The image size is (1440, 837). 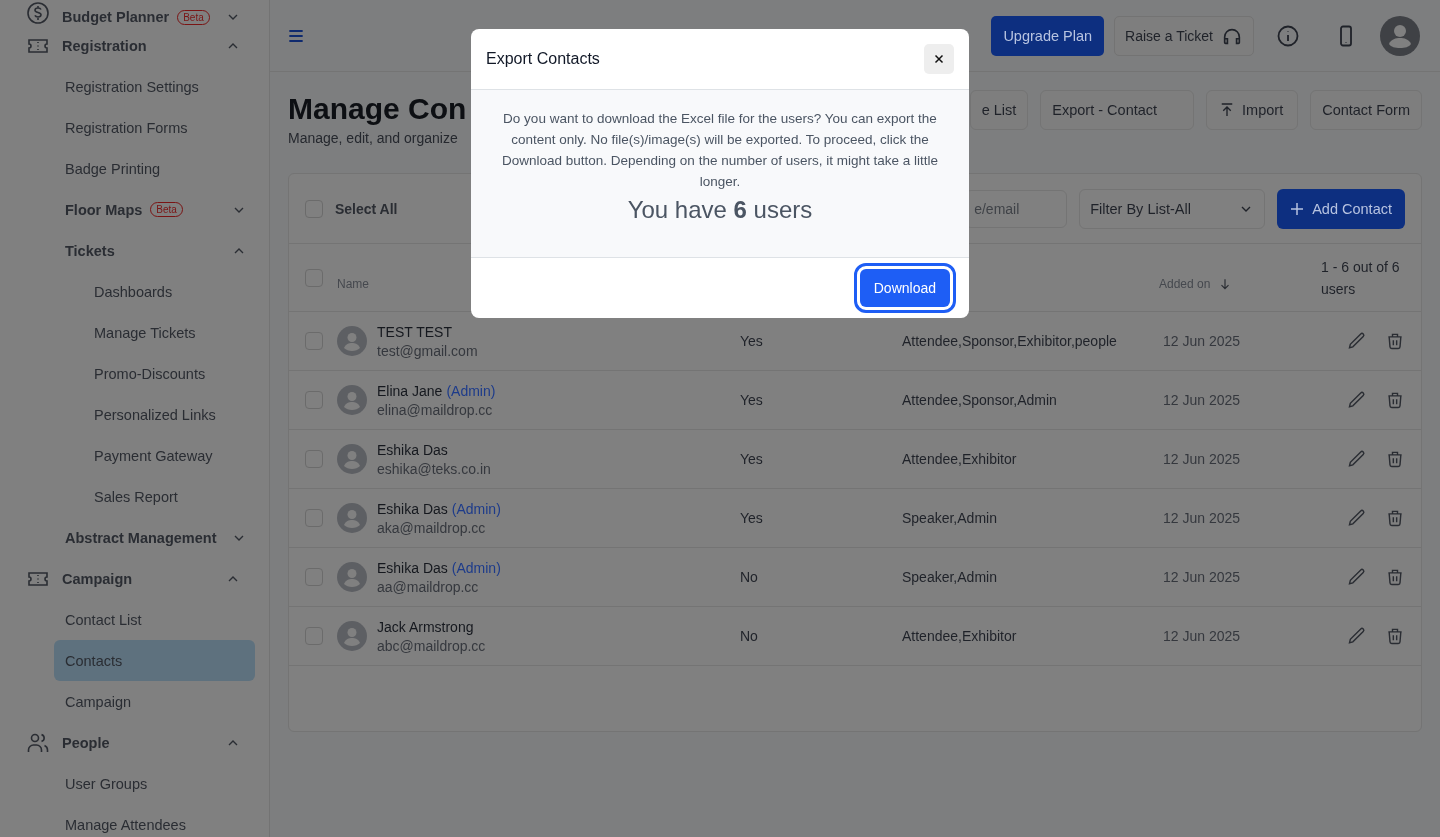 What do you see at coordinates (999, 110) in the screenshot?
I see `toolbar-button: e List` at bounding box center [999, 110].